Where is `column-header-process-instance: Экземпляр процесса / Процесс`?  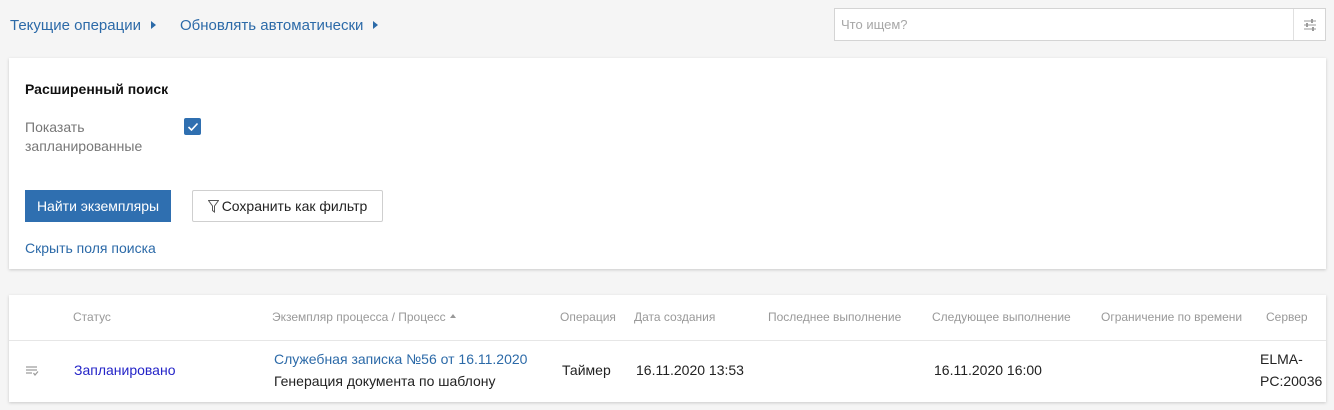
column-header-process-instance: Экземпляр процесса / Процесс is located at coordinates (364, 317).